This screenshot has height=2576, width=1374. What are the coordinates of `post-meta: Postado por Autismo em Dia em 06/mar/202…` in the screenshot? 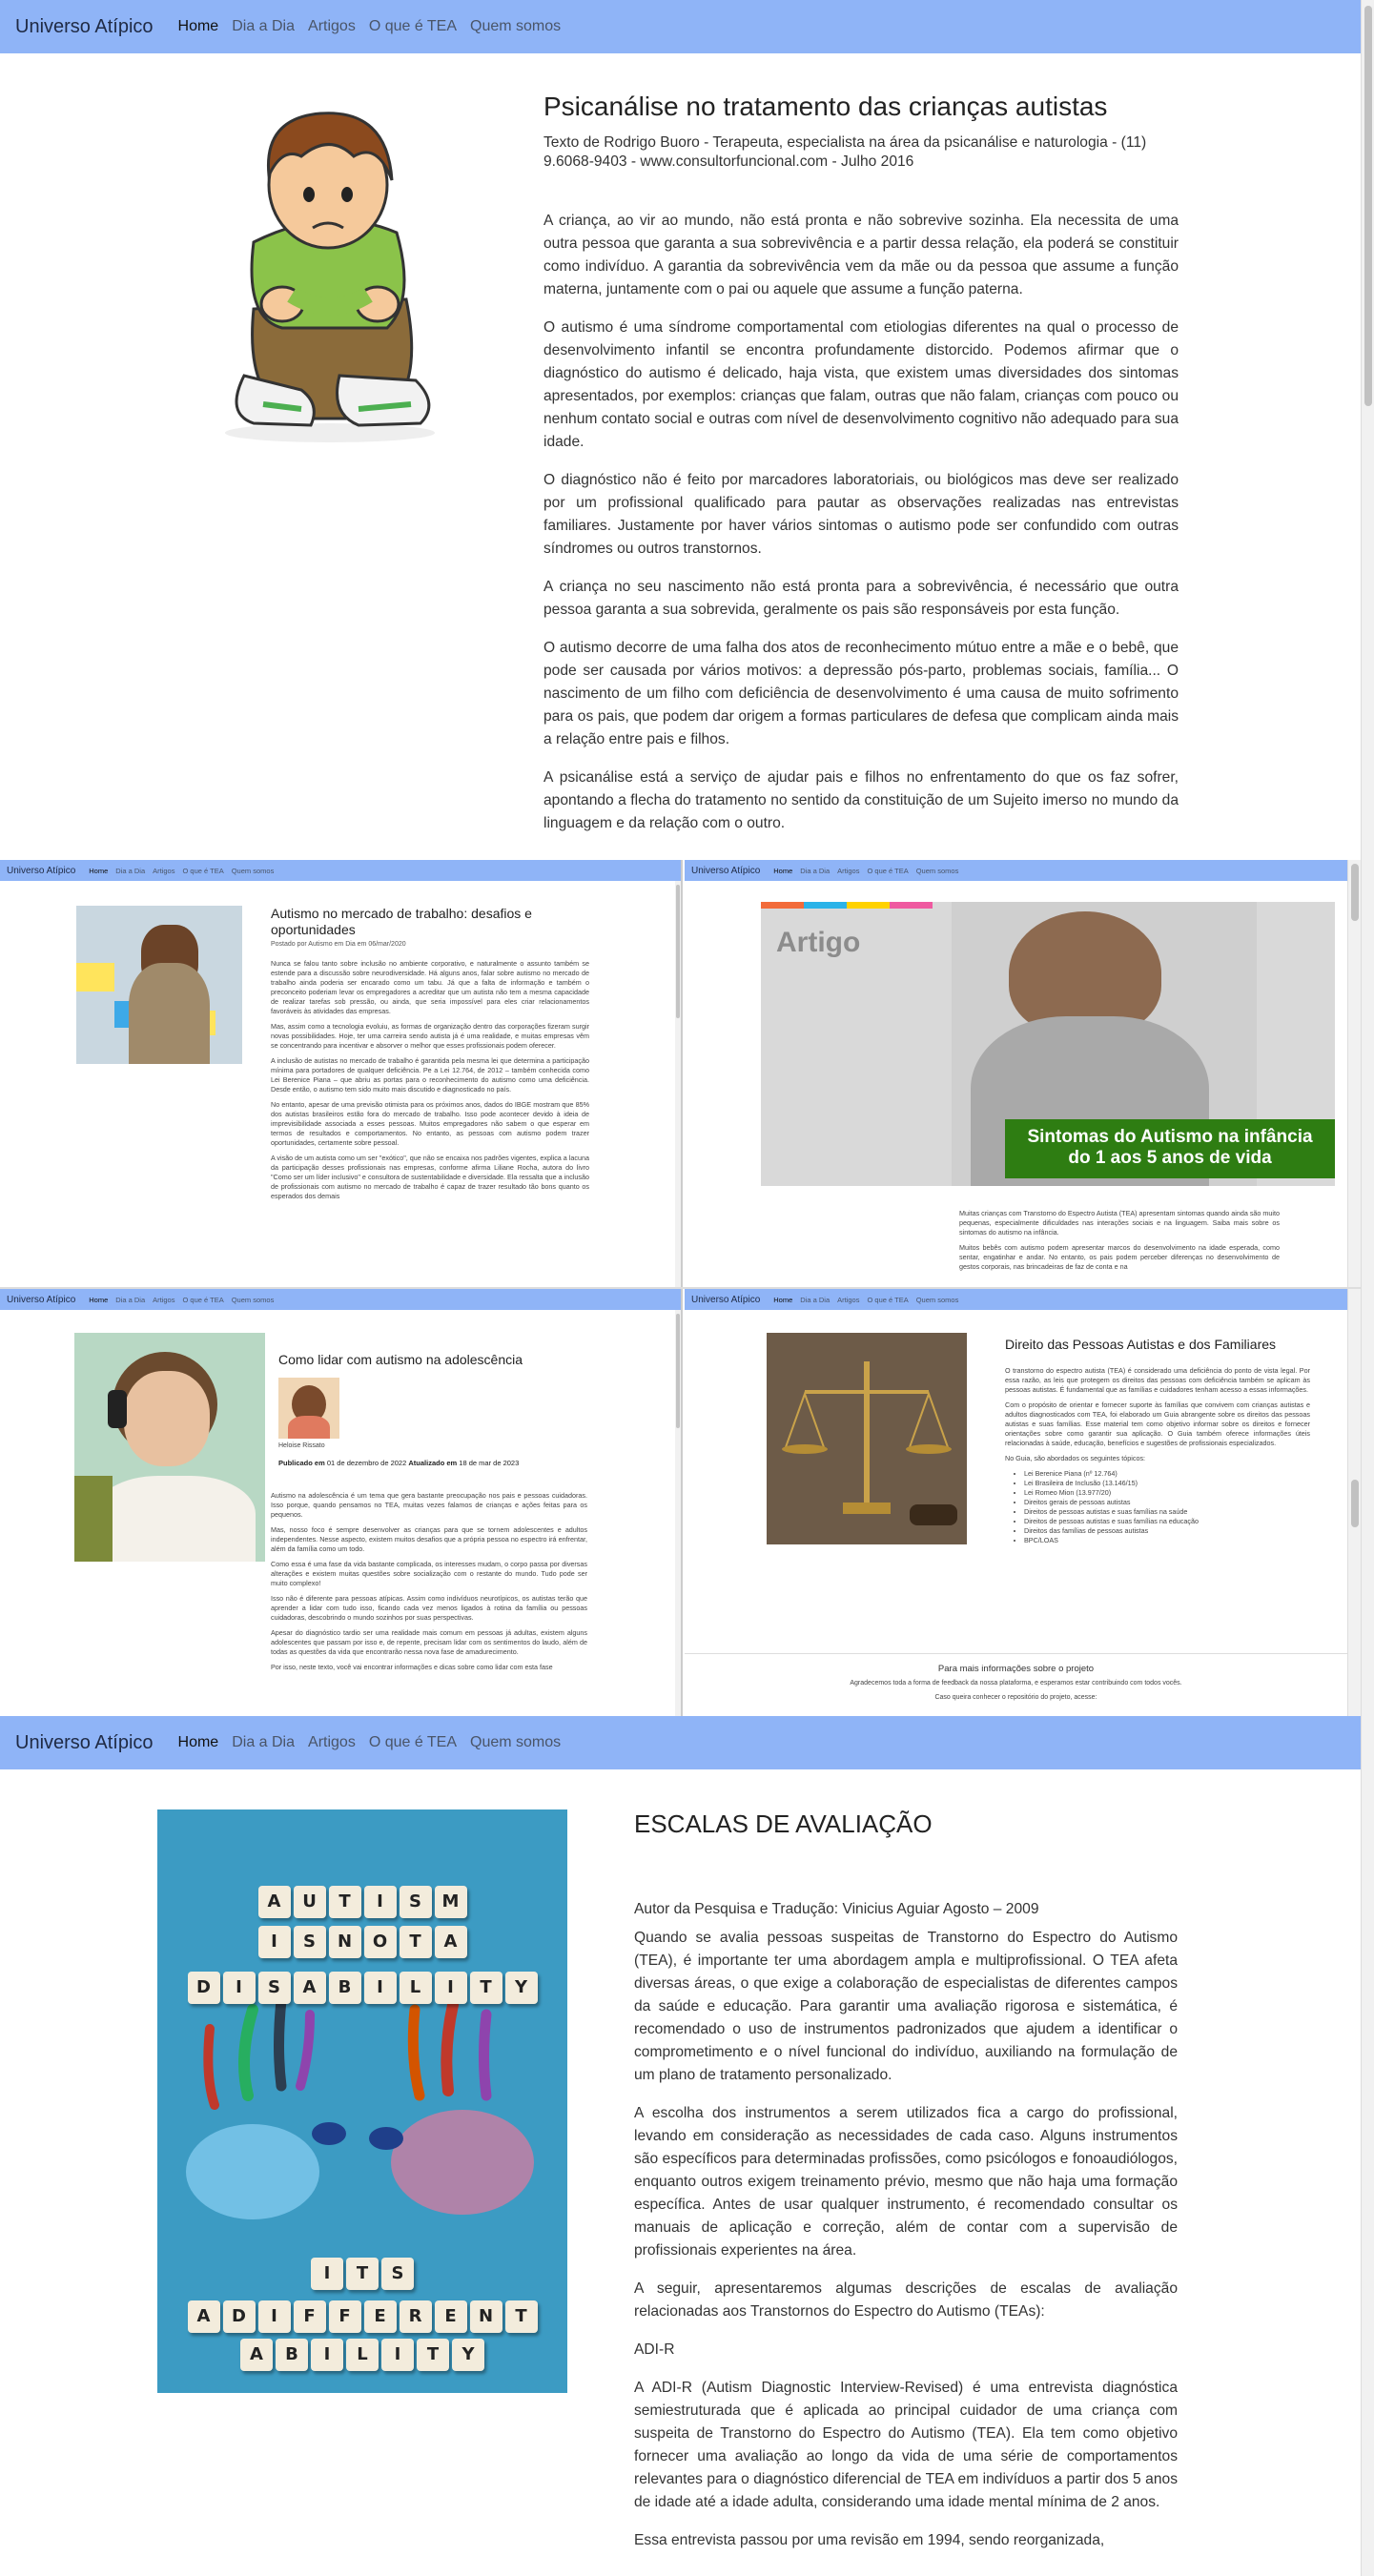 It's located at (338, 944).